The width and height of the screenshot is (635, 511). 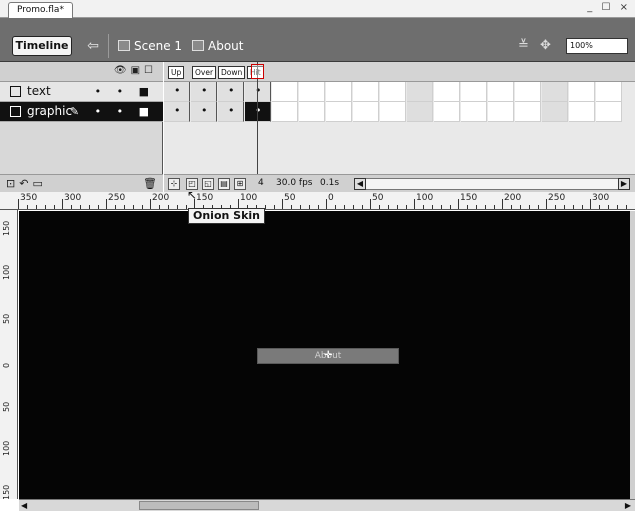 I want to click on trash-icon: 🗑, so click(x=150, y=183).